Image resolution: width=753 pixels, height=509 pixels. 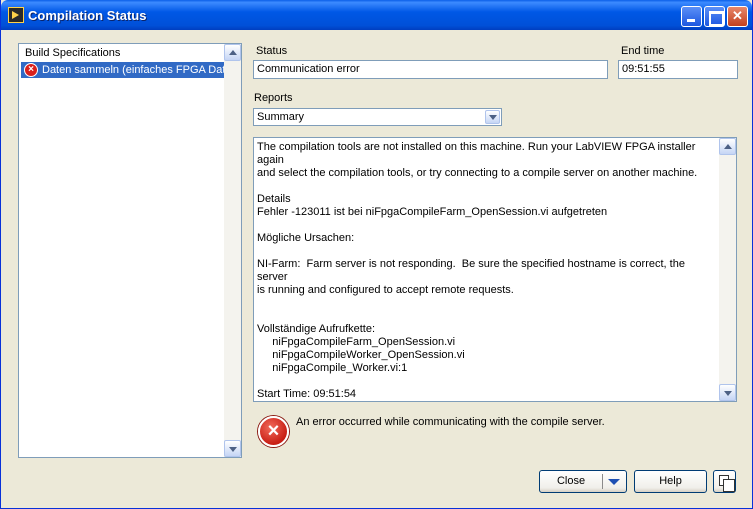 What do you see at coordinates (232, 250) in the screenshot?
I see `vertical-scrollbar` at bounding box center [232, 250].